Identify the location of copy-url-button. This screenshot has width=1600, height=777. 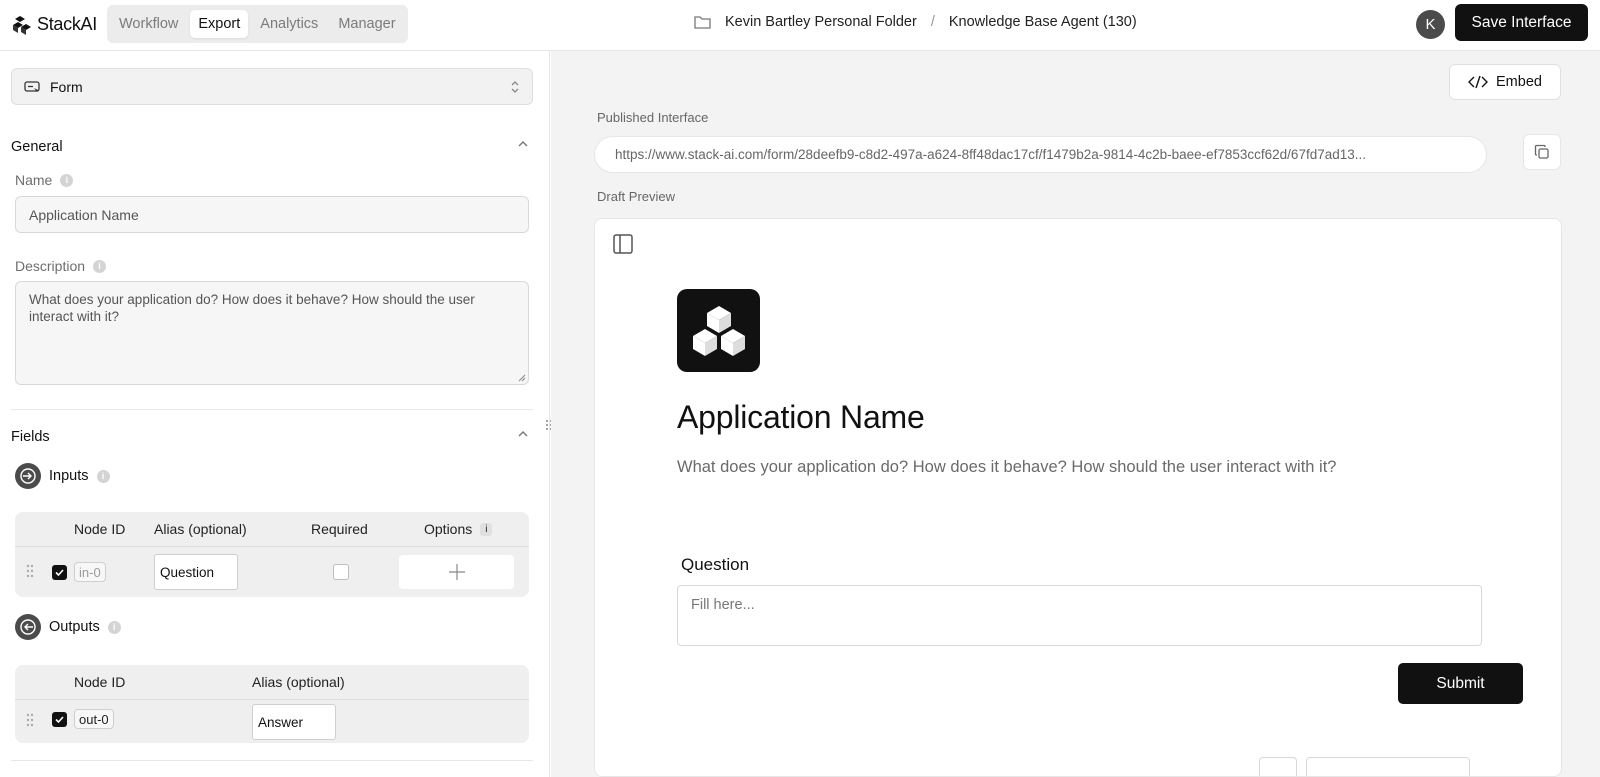
(1542, 152).